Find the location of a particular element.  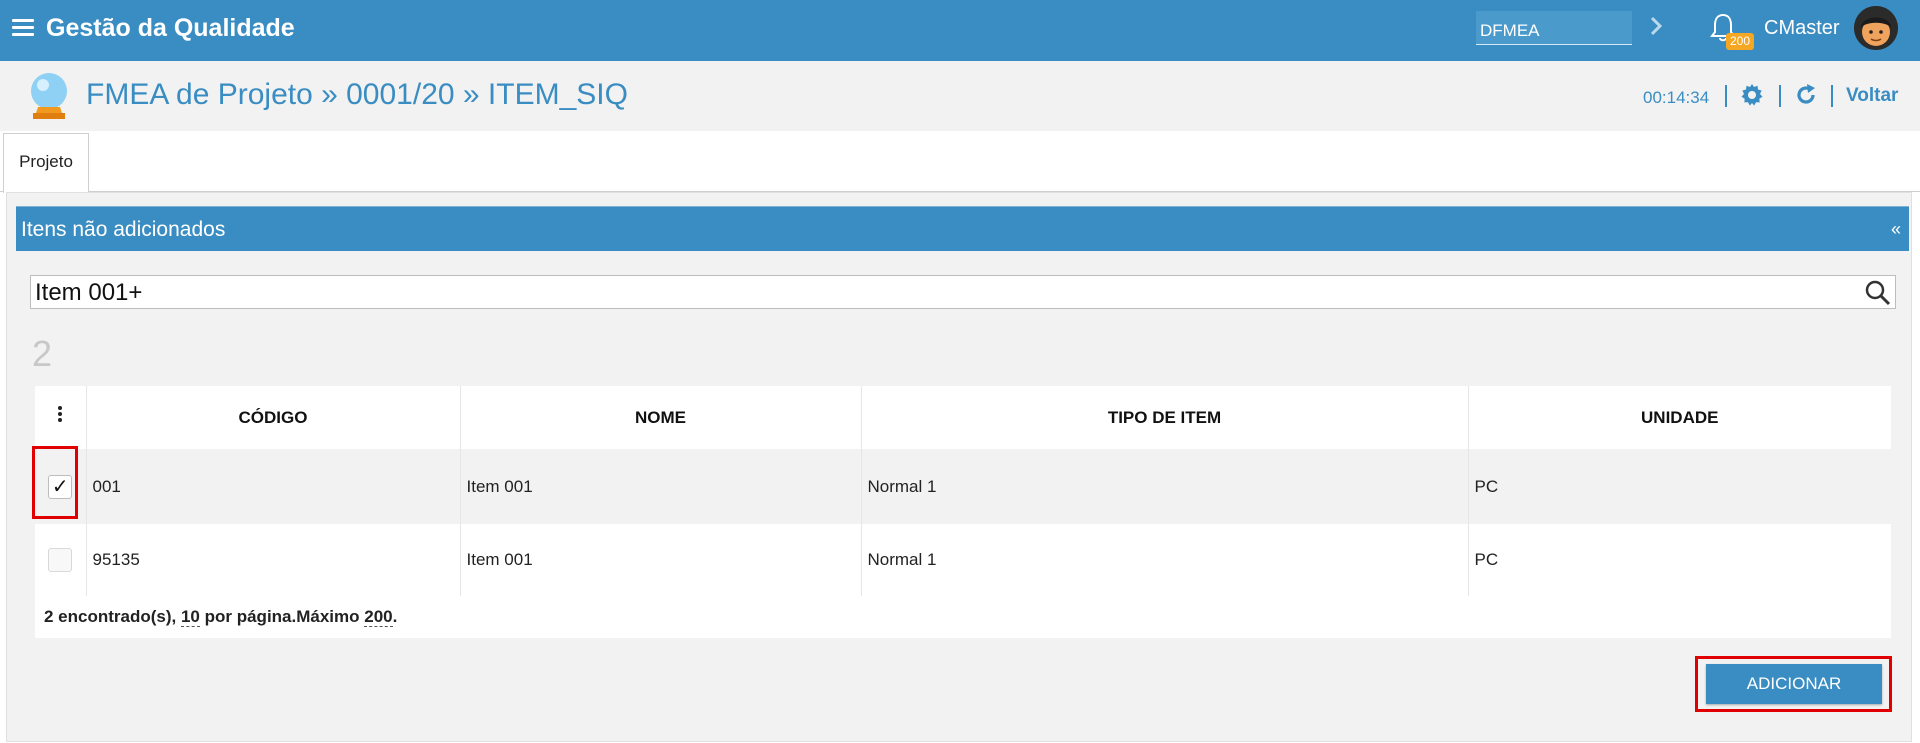

tab-projeto: Projeto is located at coordinates (46, 163).